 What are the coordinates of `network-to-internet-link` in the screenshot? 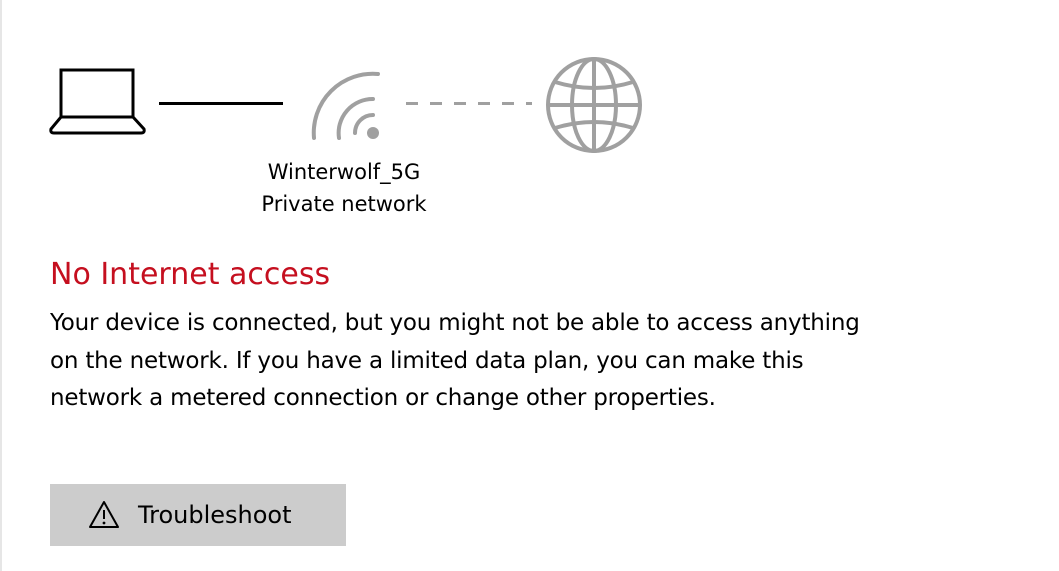 It's located at (469, 103).